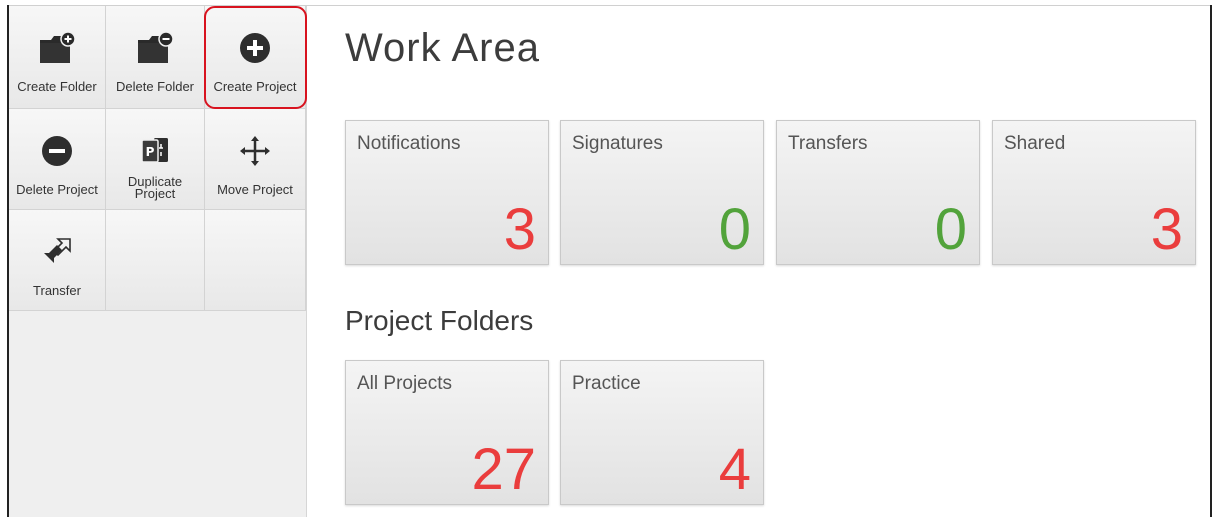 The width and height of the screenshot is (1219, 517). What do you see at coordinates (405, 383) in the screenshot?
I see `tile-label: All Projects` at bounding box center [405, 383].